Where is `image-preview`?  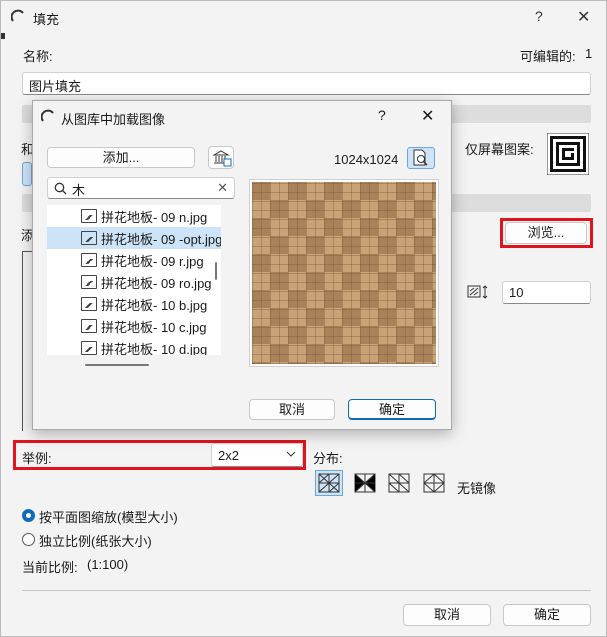
image-preview is located at coordinates (344, 273).